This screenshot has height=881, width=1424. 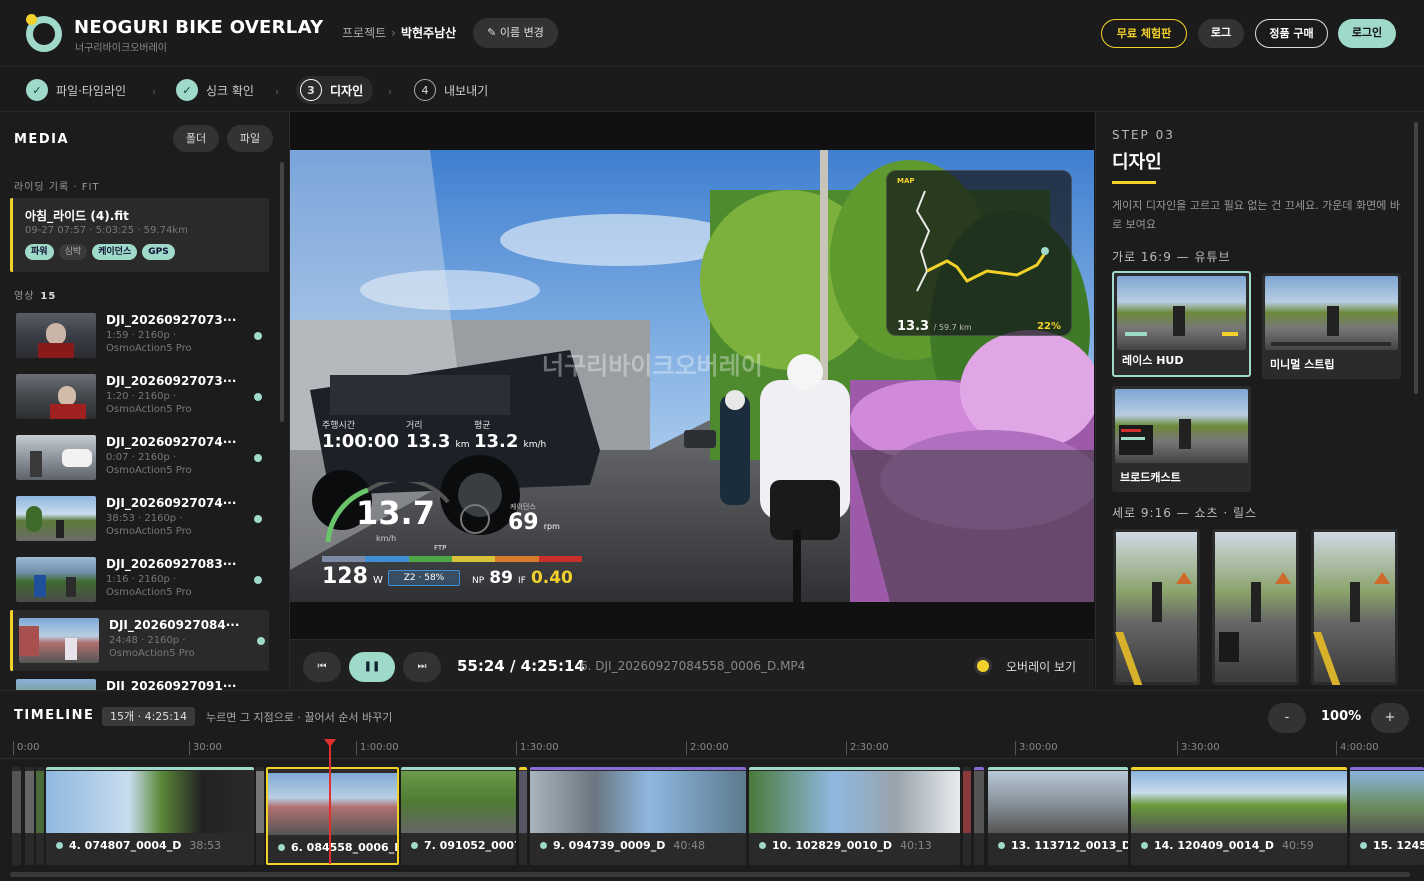 I want to click on map-percent: 22%, so click(x=1049, y=326).